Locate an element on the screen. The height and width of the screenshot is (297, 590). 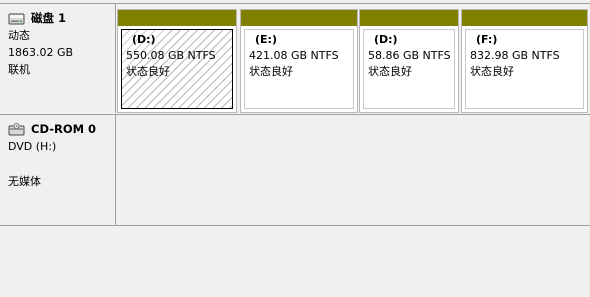
volume-d-1: (D:) 550.08 GB NTFS 状态良好 is located at coordinates (177, 61).